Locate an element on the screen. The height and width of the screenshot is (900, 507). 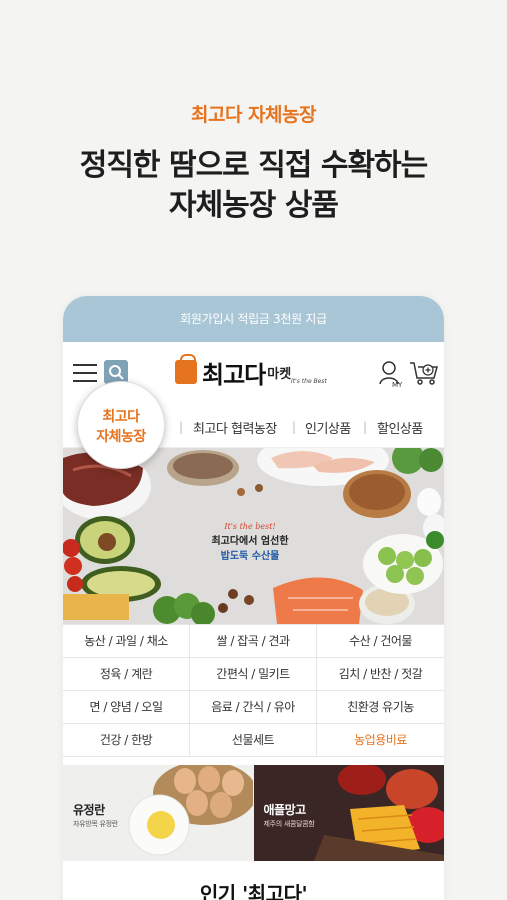
category-item: 수산 / 건어물 is located at coordinates (380, 641).